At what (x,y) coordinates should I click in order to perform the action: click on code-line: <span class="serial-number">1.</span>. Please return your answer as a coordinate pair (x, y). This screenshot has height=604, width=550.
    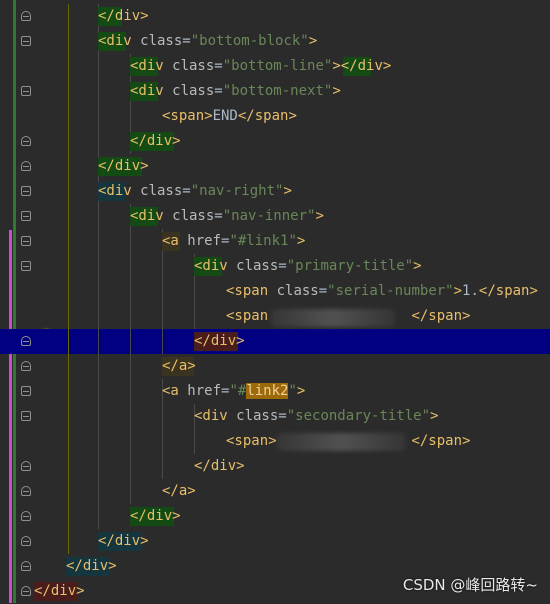
    Looking at the image, I should click on (275, 291).